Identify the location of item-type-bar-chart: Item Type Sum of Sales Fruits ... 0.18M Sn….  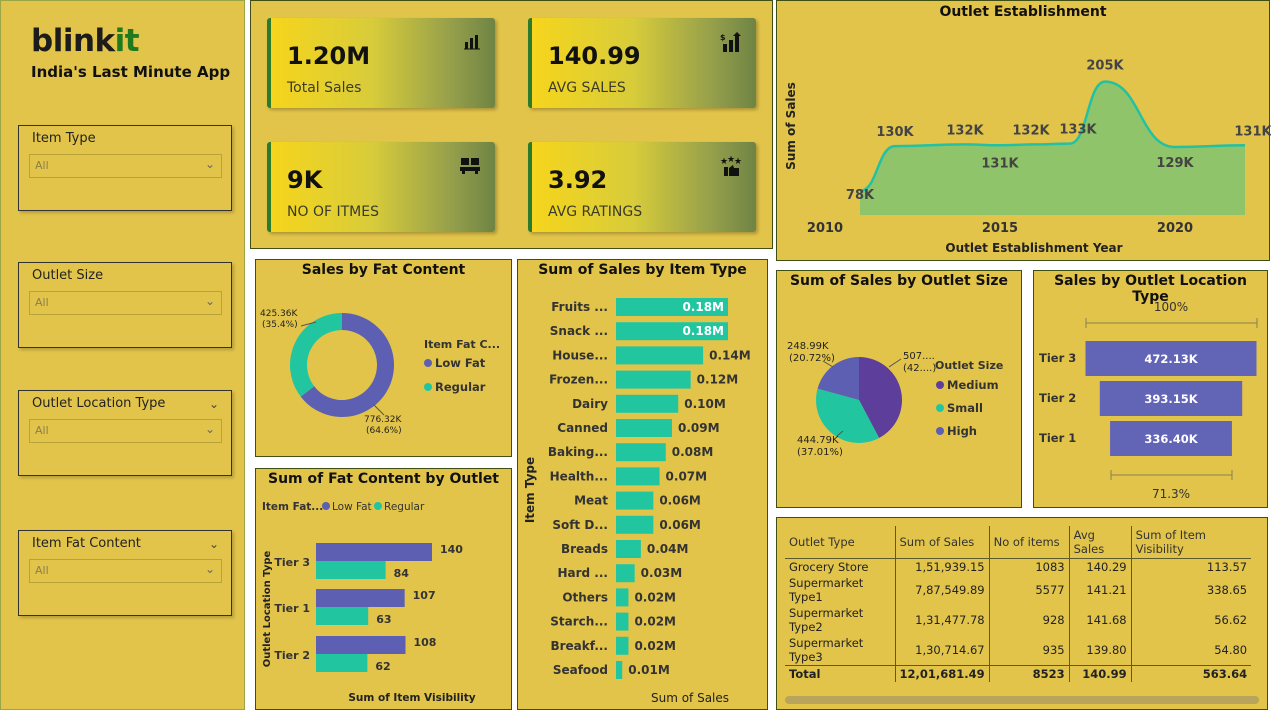
(637, 501).